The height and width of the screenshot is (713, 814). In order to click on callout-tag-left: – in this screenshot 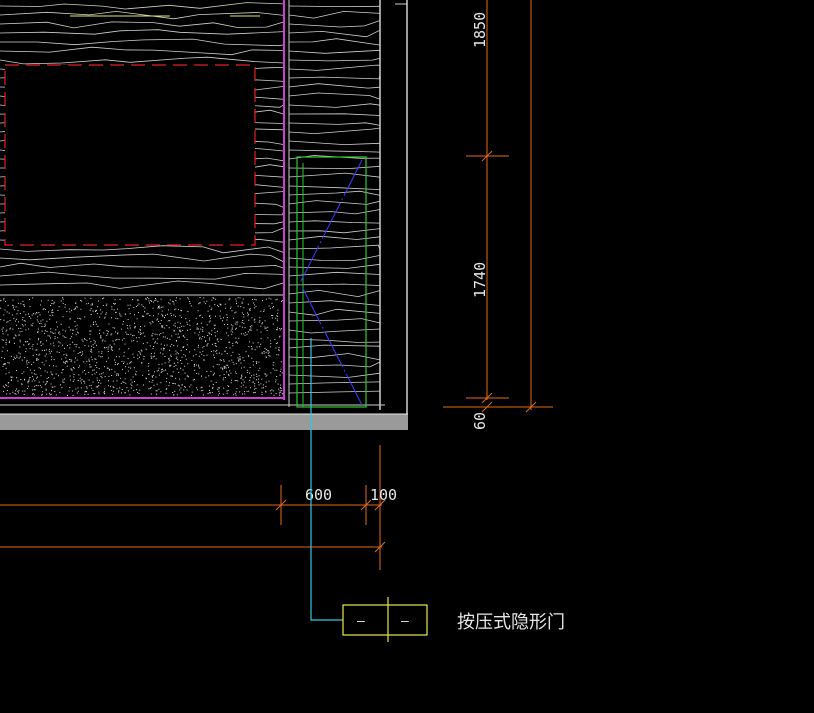, I will do `click(361, 621)`.